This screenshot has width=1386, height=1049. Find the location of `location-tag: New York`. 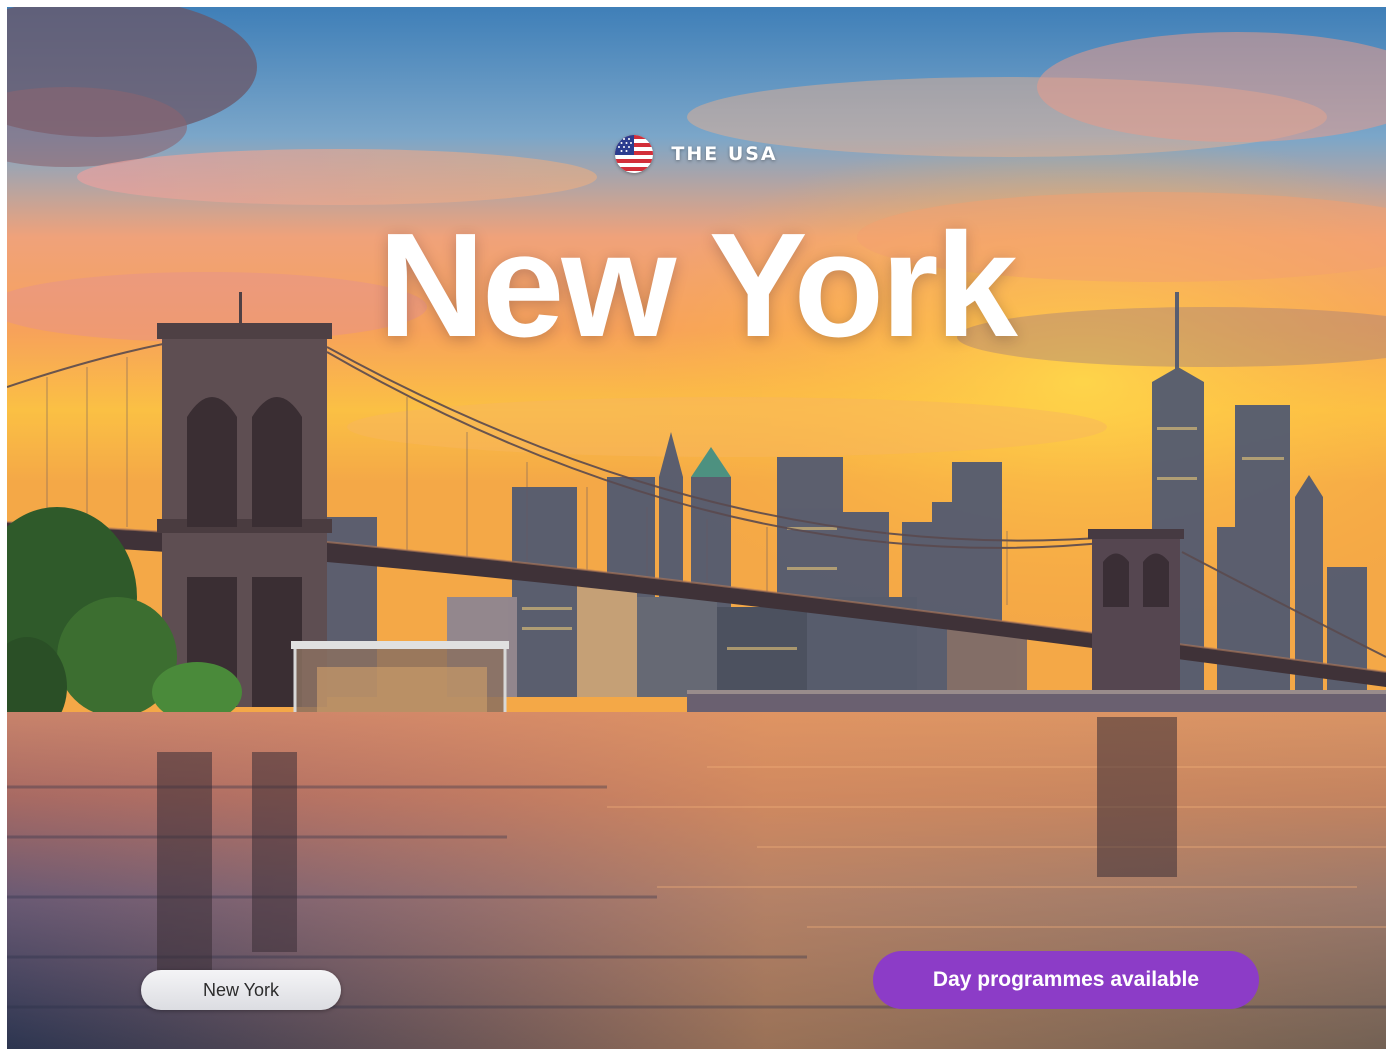

location-tag: New York is located at coordinates (241, 990).